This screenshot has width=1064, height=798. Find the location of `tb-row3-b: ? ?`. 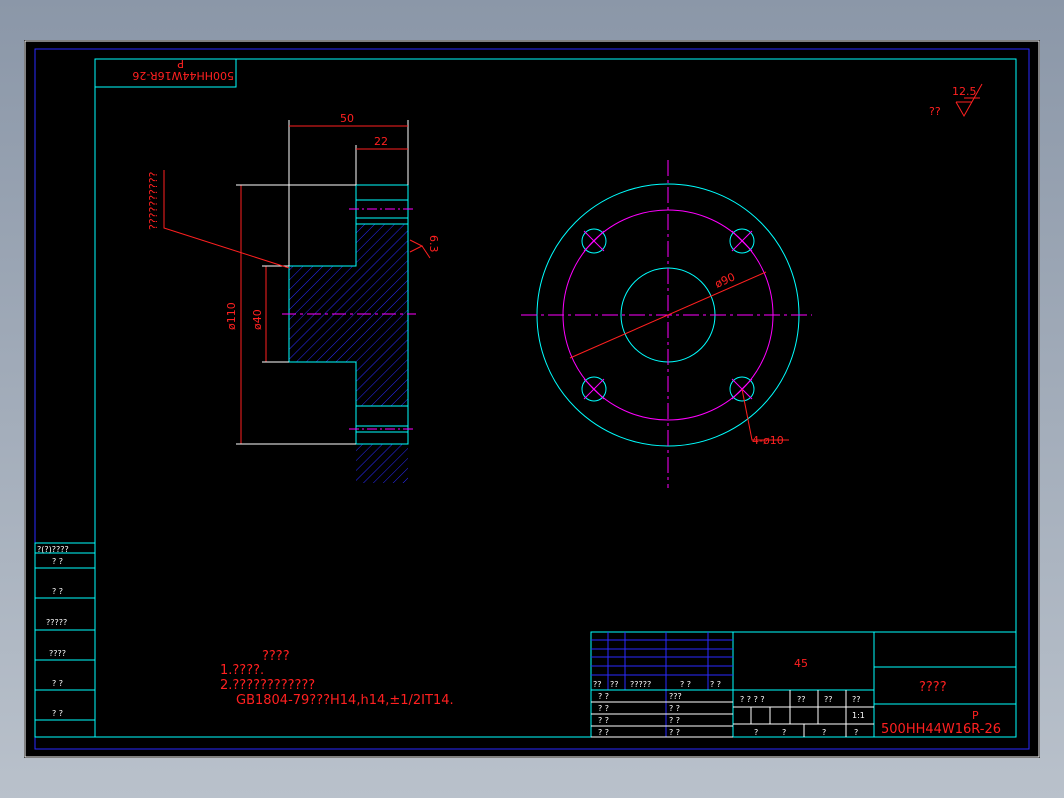

tb-row3-b: ? ? is located at coordinates (674, 732).